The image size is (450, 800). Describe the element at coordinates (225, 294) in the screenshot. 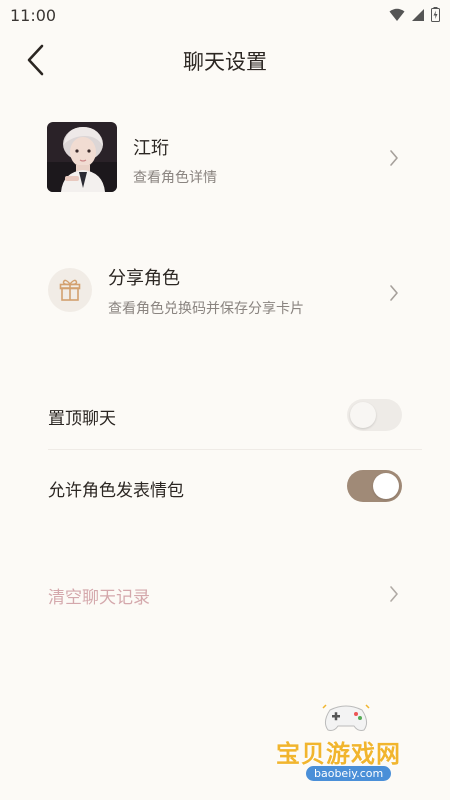

I see `share-character-row: 分享角色 查看角色兑换码并保存分享卡片` at that location.